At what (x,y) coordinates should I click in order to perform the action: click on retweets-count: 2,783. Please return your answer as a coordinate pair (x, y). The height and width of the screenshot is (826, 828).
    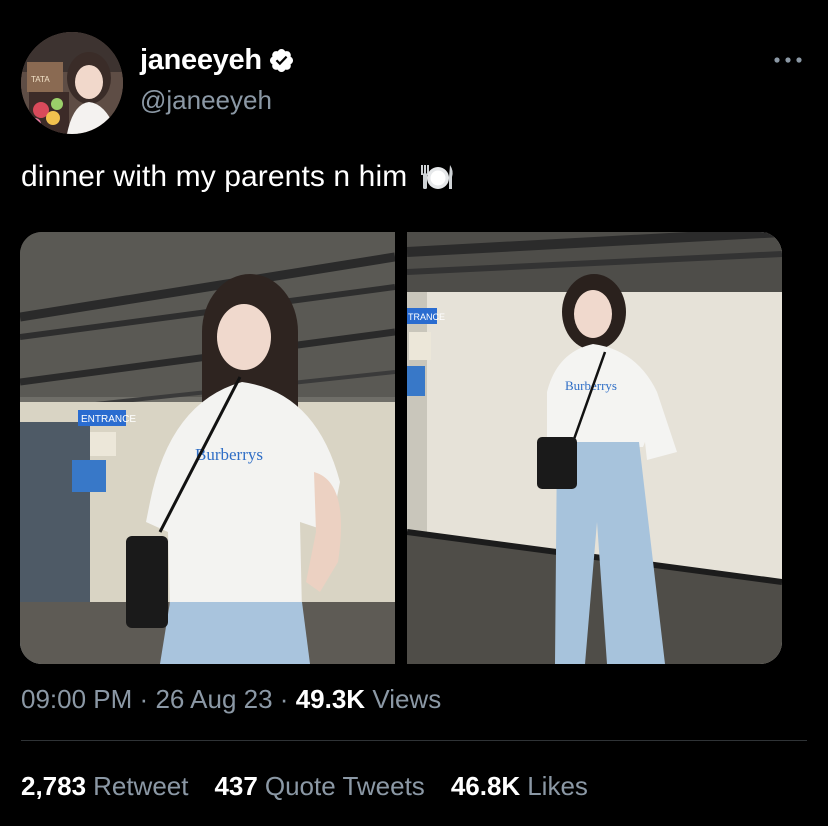
    Looking at the image, I should click on (54, 786).